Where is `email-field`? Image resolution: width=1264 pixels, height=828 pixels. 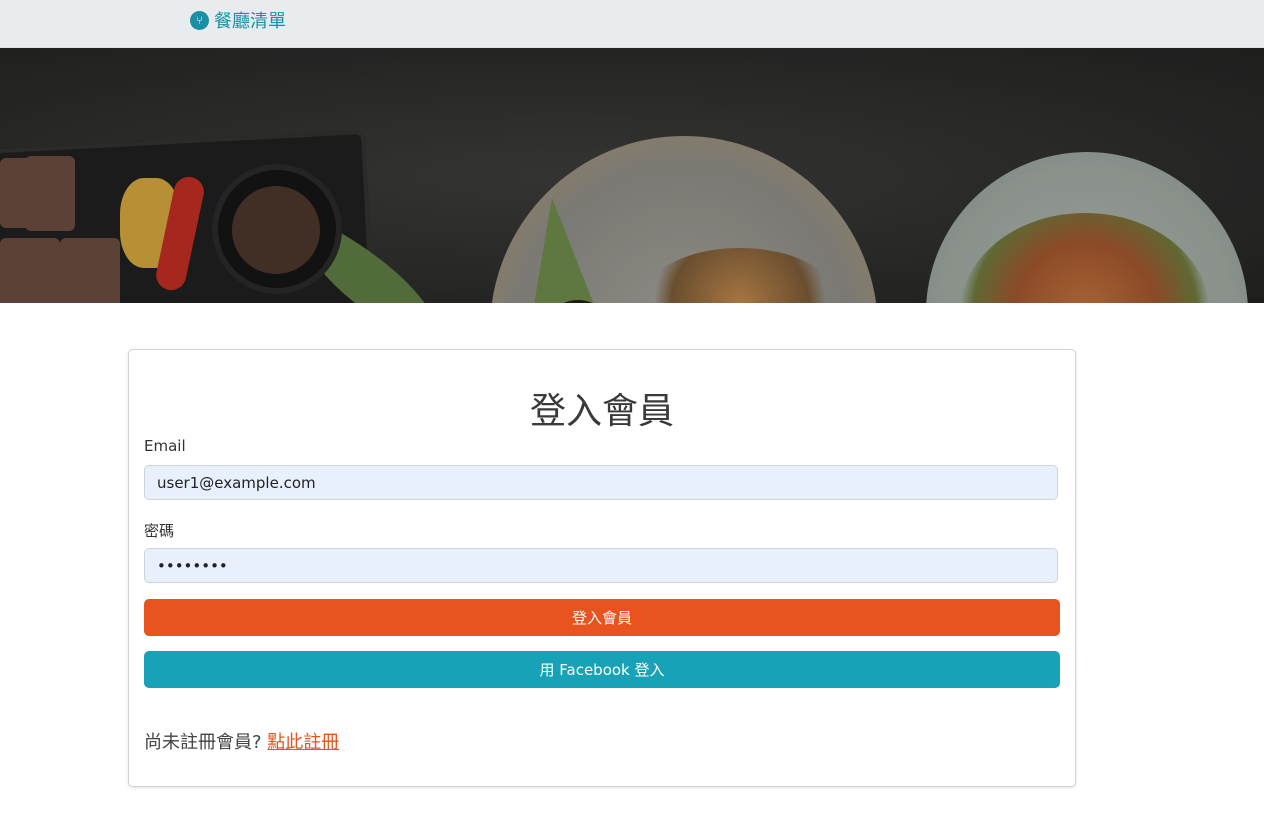 email-field is located at coordinates (601, 482).